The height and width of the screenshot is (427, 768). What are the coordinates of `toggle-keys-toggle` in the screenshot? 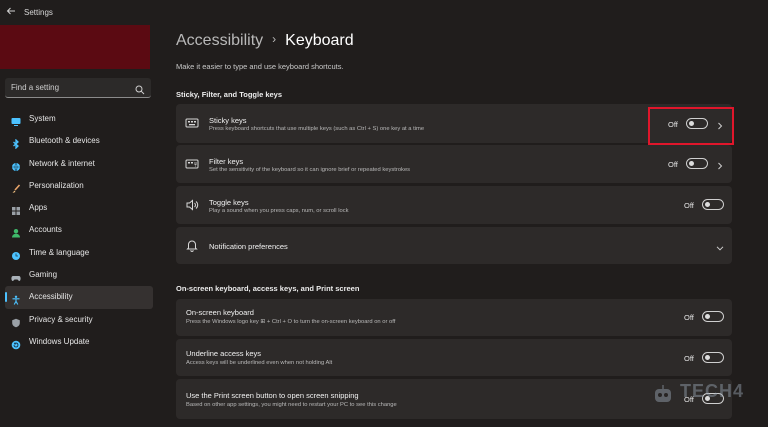 It's located at (713, 204).